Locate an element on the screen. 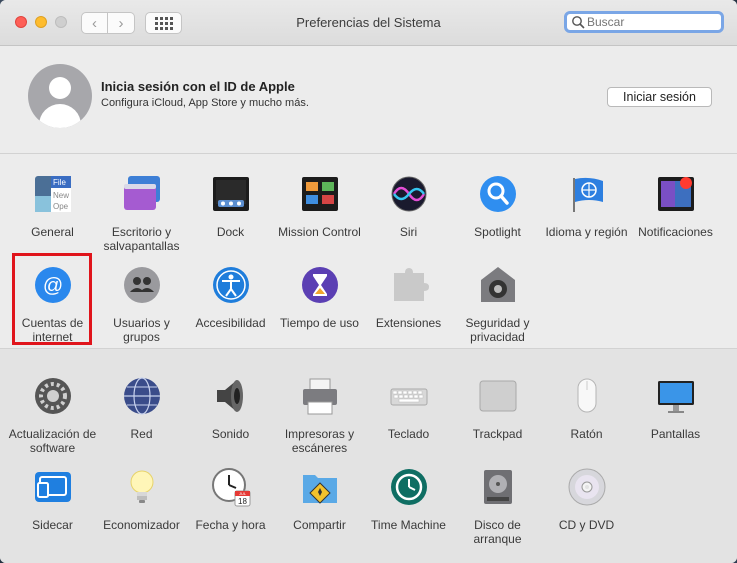 The image size is (737, 563). pane-network: Red is located at coordinates (141, 408).